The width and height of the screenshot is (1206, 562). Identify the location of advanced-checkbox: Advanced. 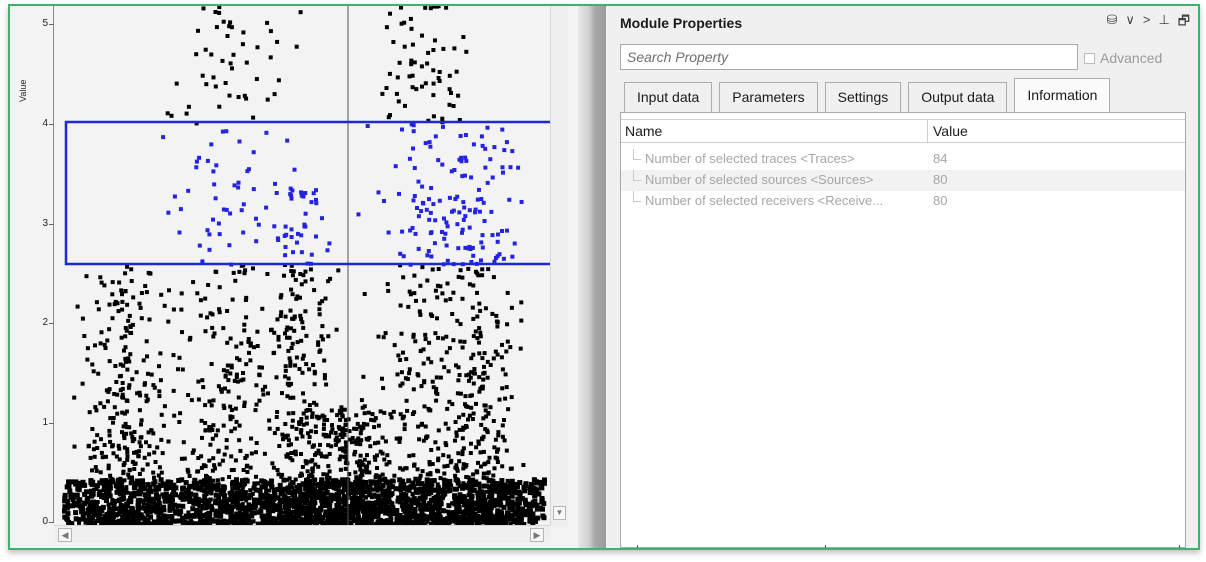
(1123, 58).